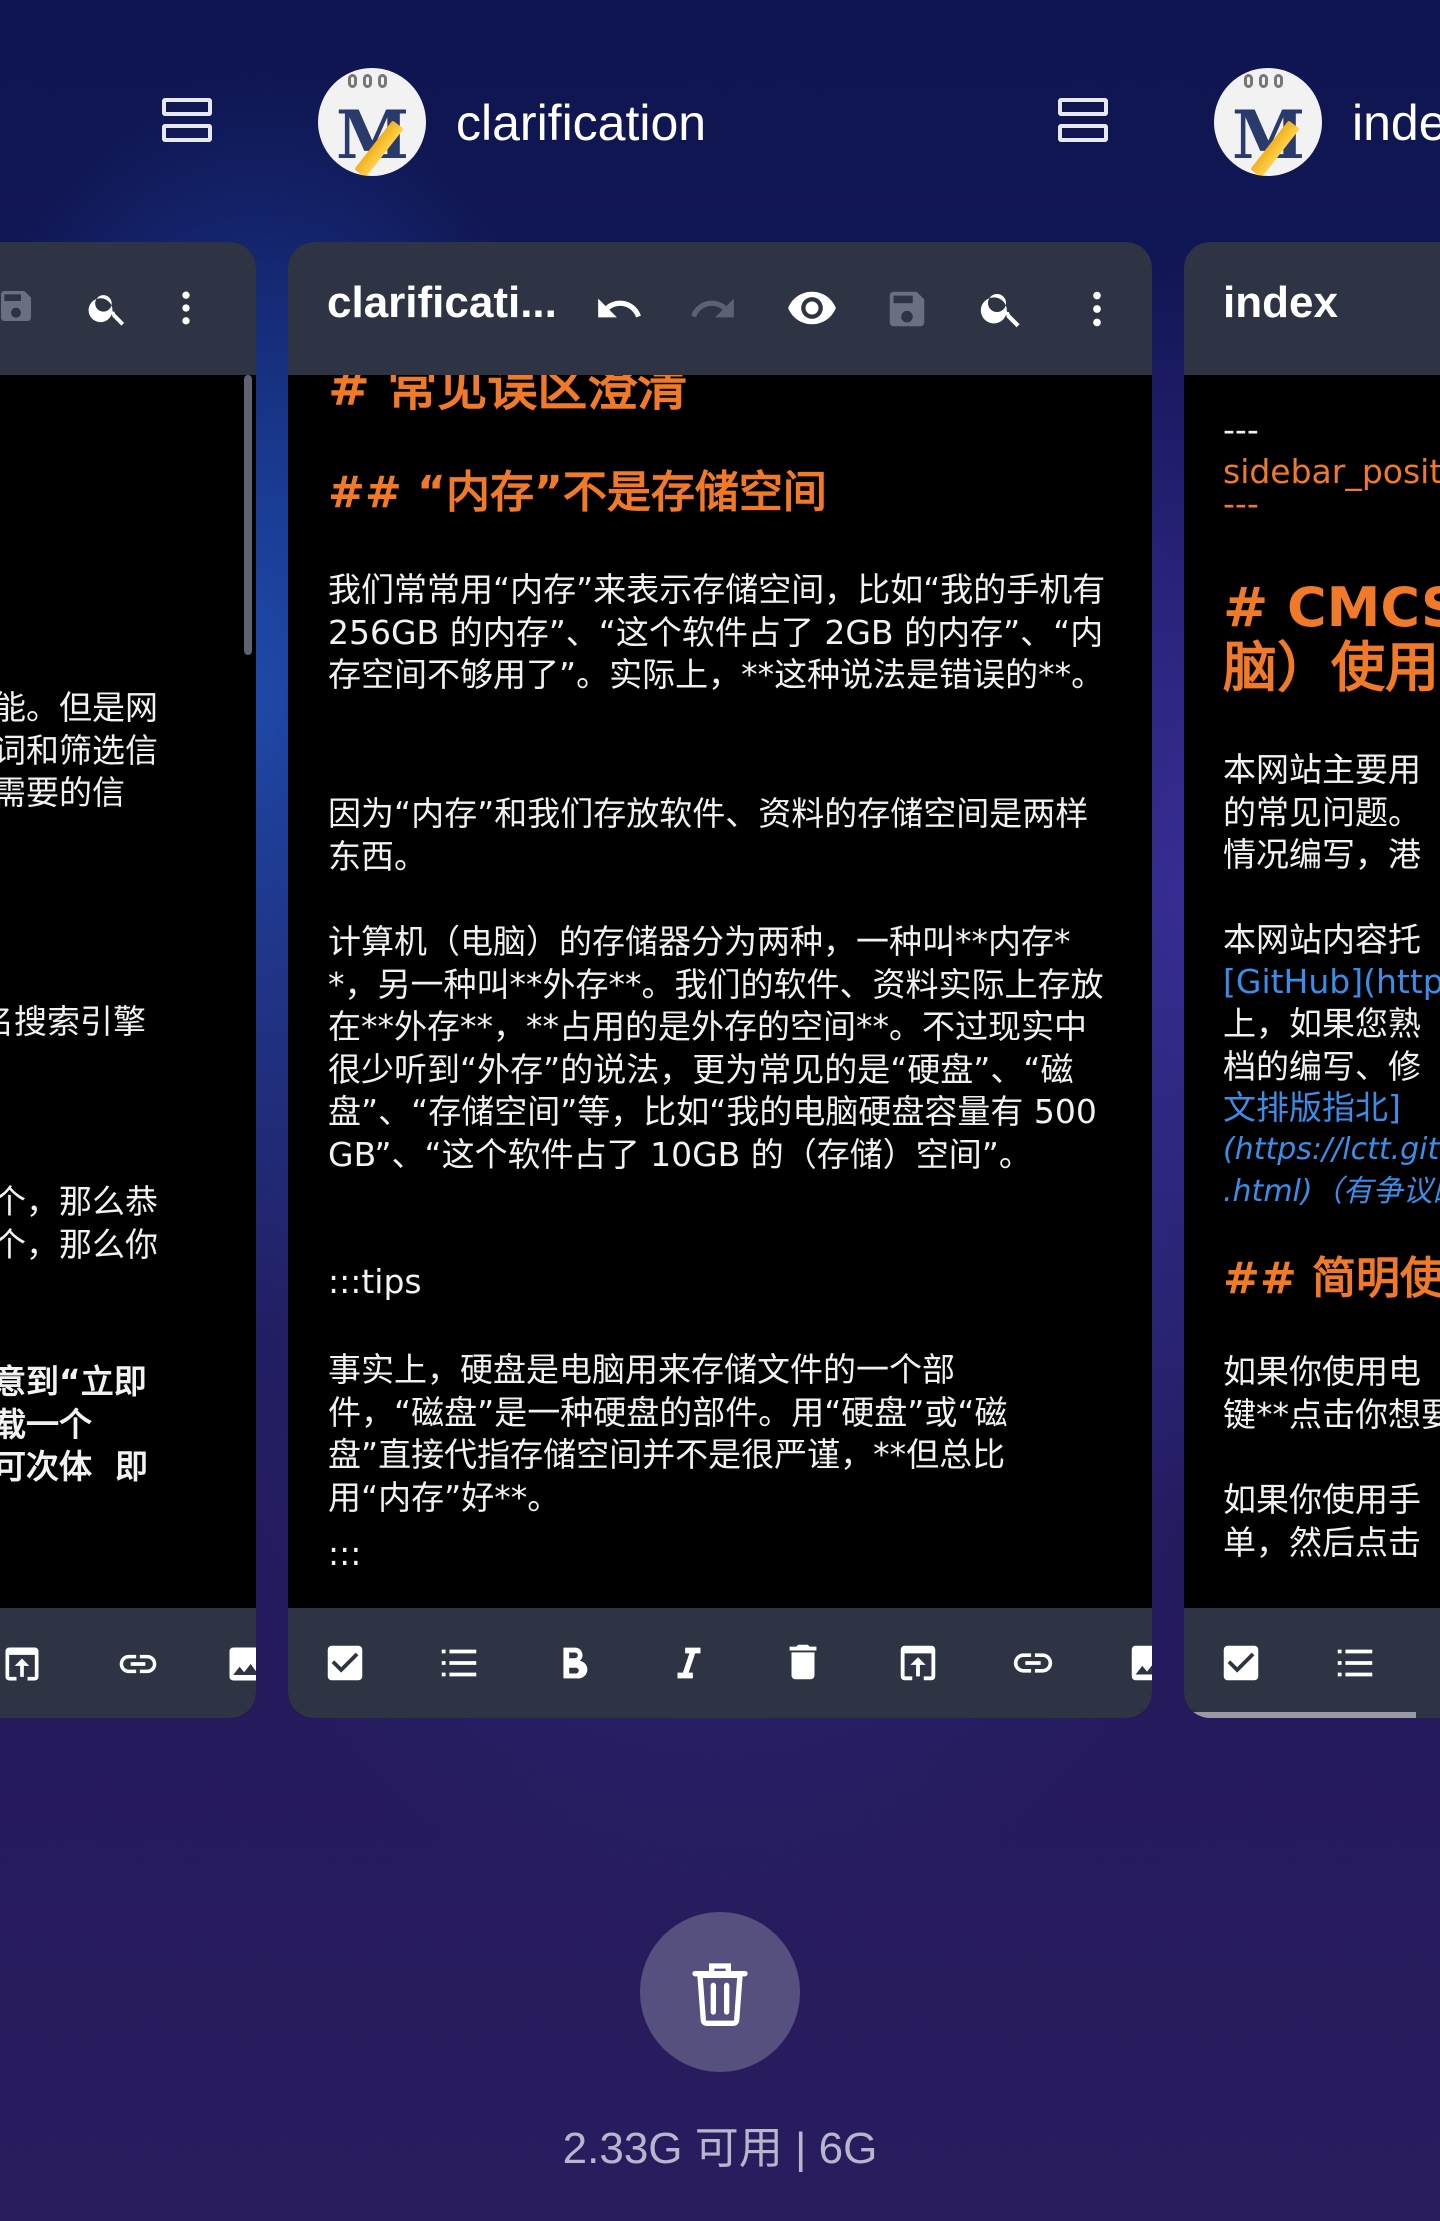 This screenshot has height=2221, width=1440. Describe the element at coordinates (803, 1662) in the screenshot. I see `delete-icon` at that location.